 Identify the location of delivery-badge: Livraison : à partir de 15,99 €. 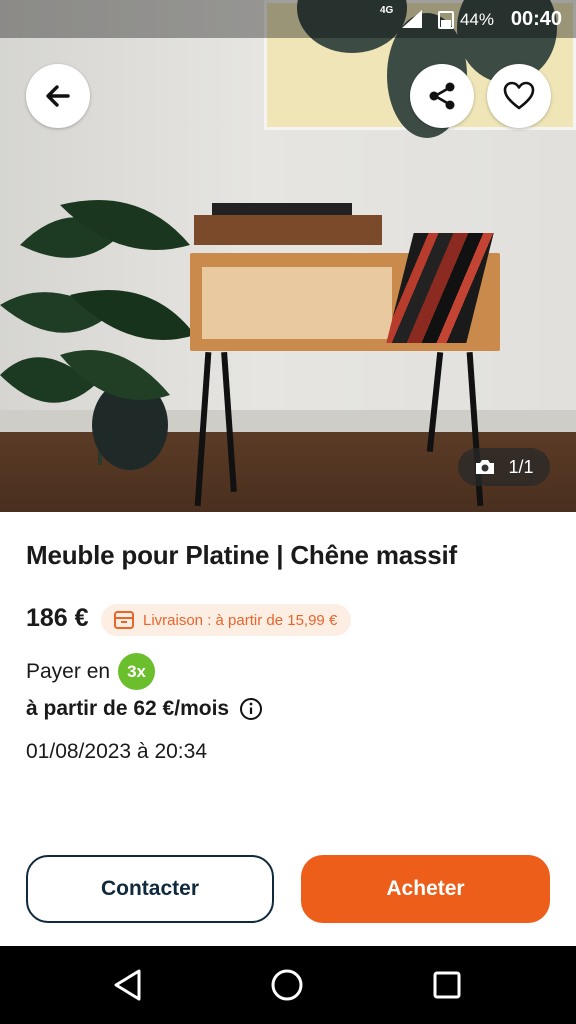
(226, 620).